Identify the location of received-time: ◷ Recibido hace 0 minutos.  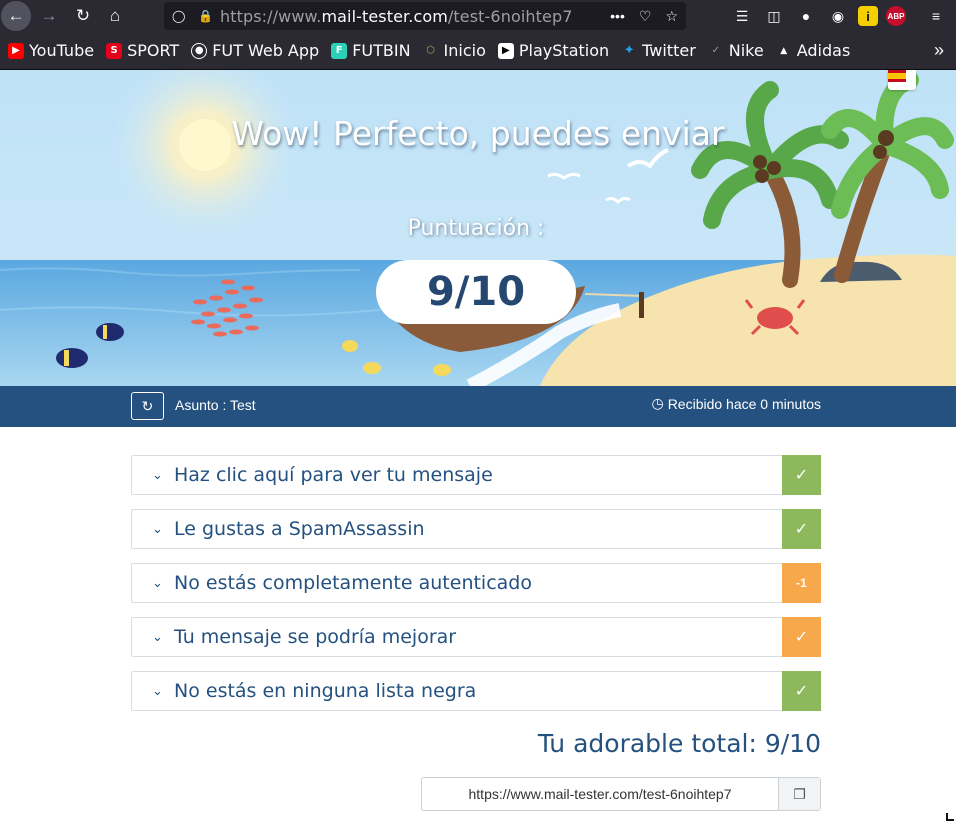
(736, 403).